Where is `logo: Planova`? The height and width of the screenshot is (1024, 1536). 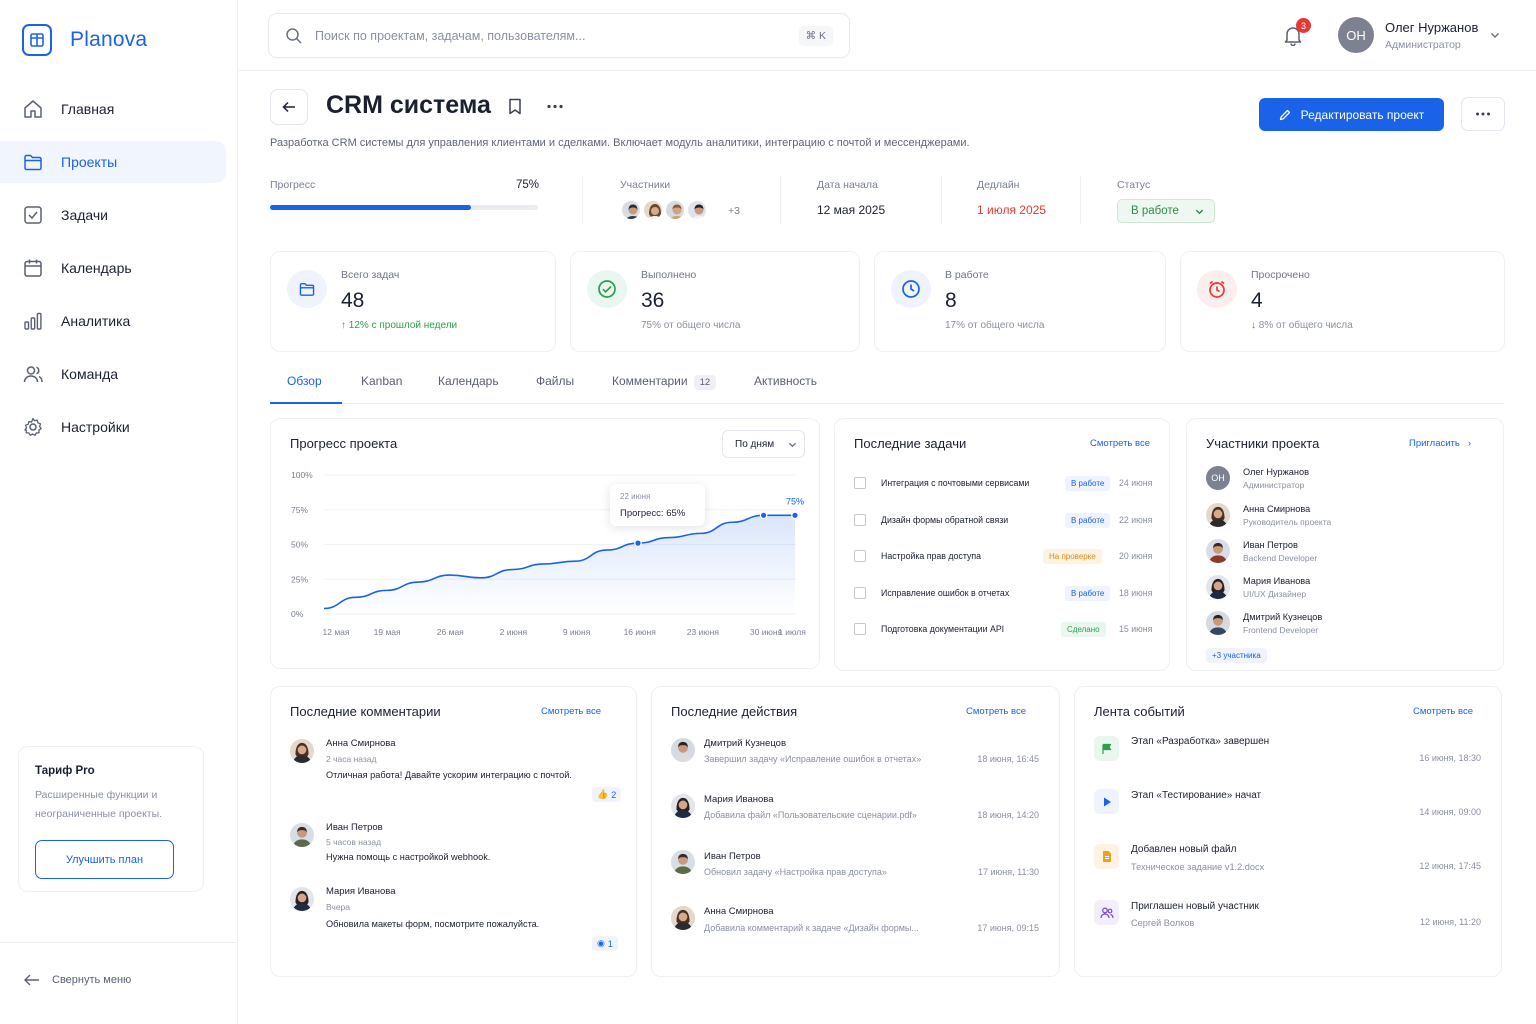
logo: Planova is located at coordinates (84, 40).